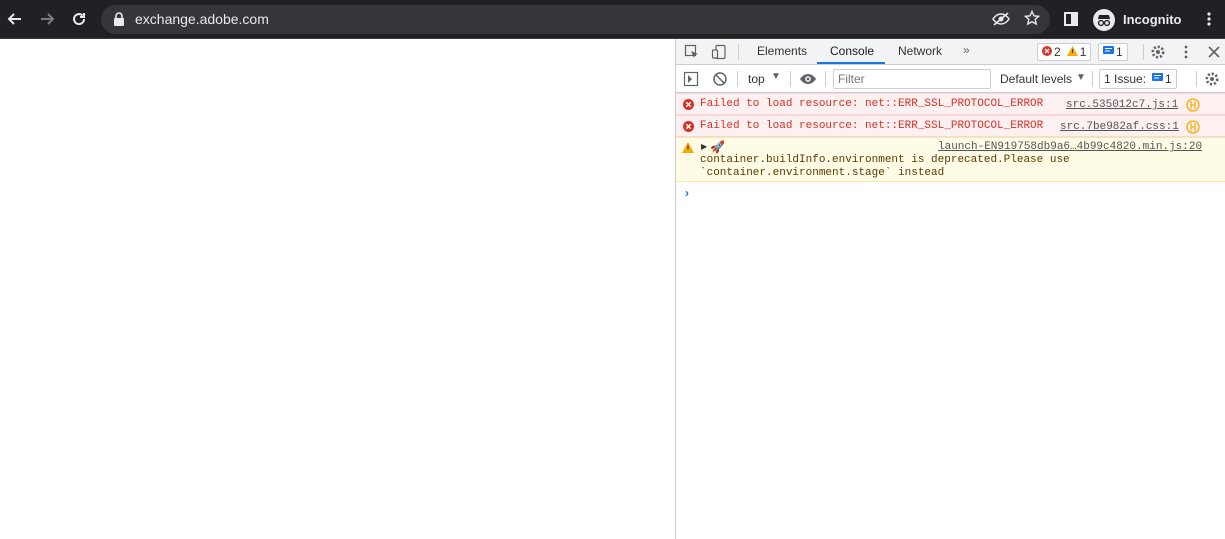 The image size is (1225, 539). I want to click on active-tab-indicator, so click(851, 63).